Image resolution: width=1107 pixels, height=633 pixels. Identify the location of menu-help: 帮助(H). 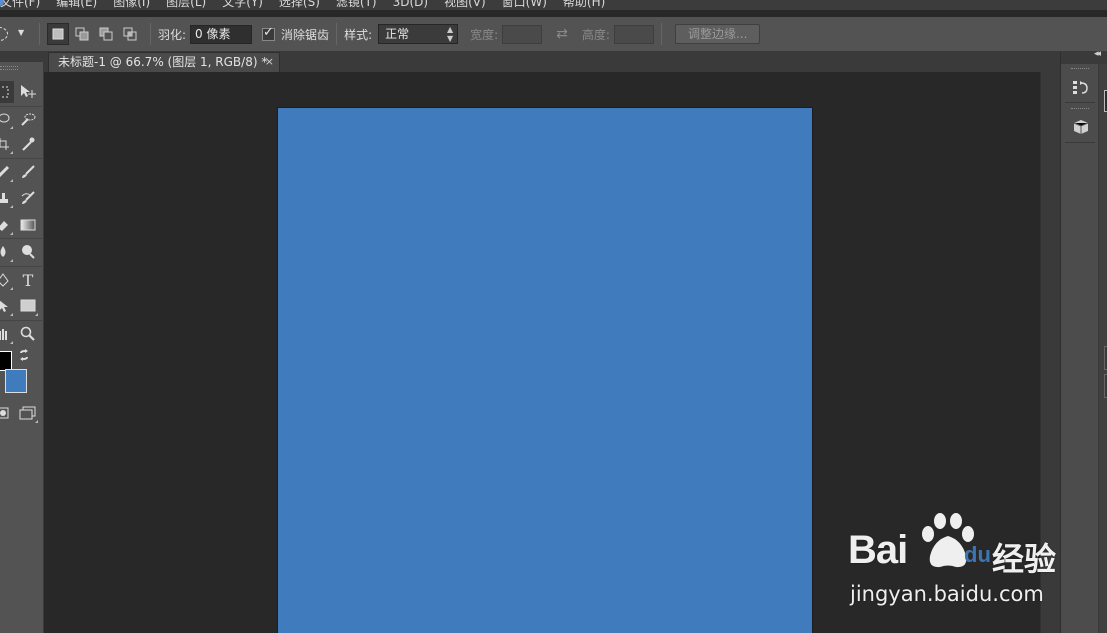
(584, 5).